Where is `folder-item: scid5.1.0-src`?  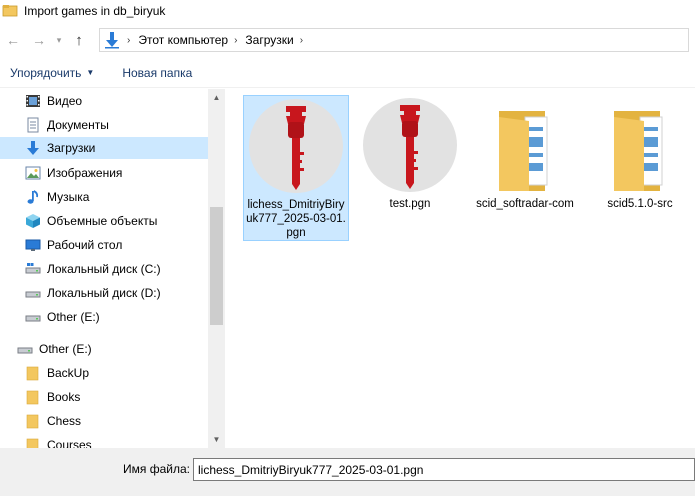 folder-item: scid5.1.0-src is located at coordinates (640, 168).